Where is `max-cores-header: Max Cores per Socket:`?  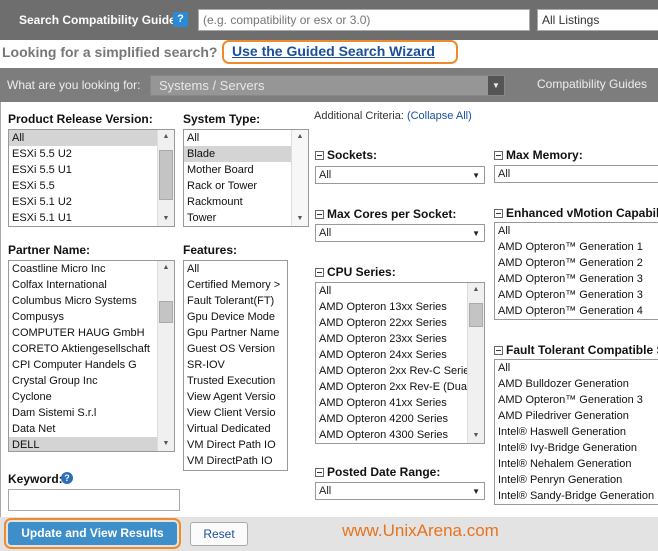
max-cores-header: Max Cores per Socket: is located at coordinates (385, 214).